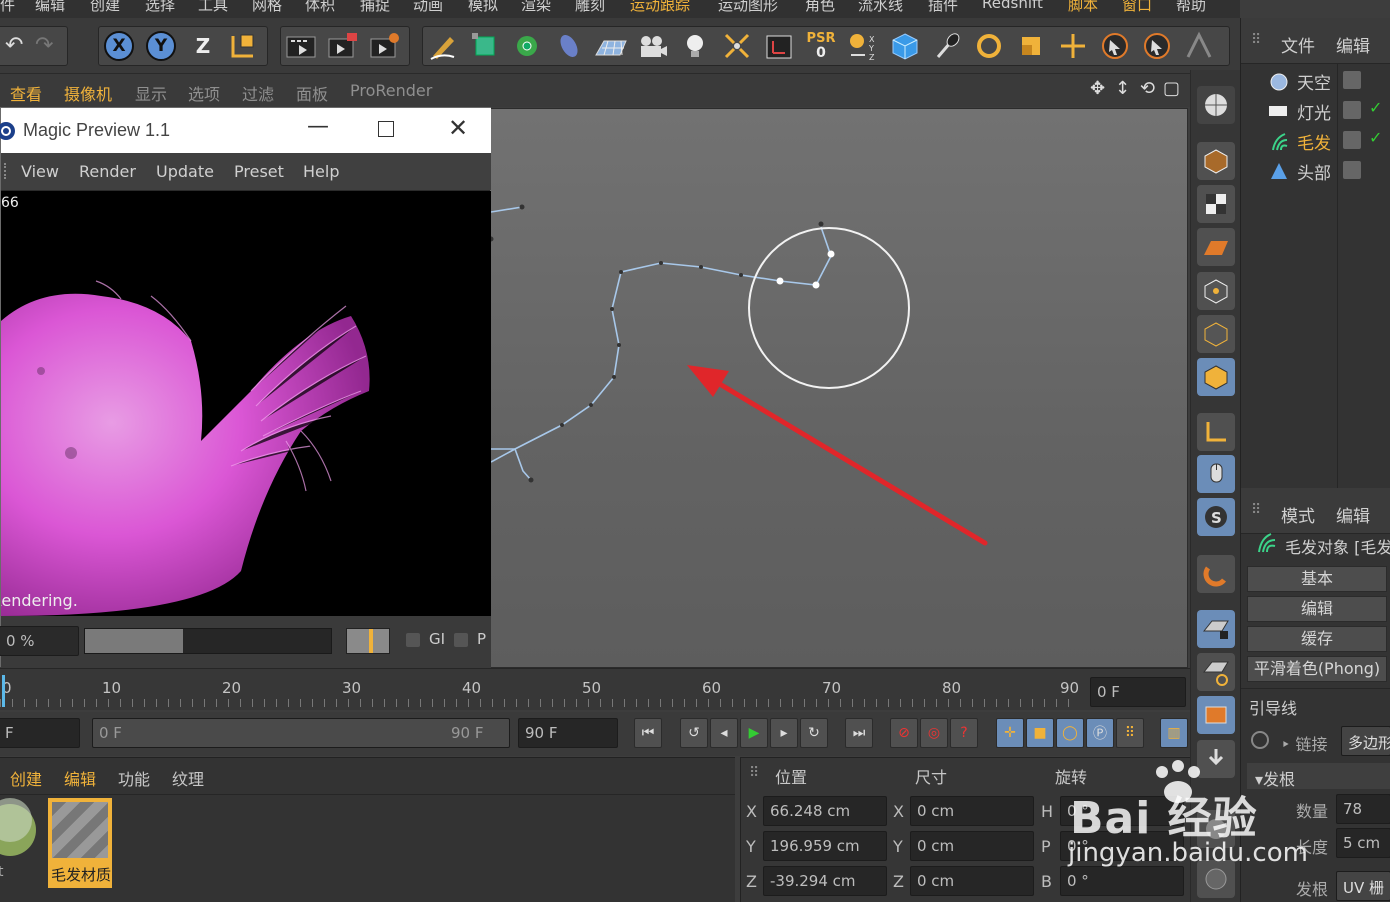  I want to click on menu-redshift: Redshift, so click(1012, 6).